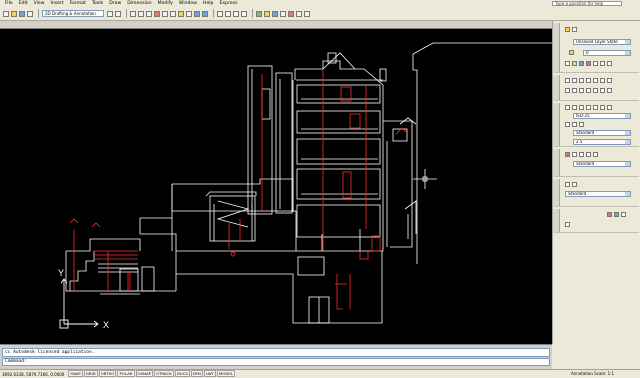  I want to click on erase-icon, so click(609, 214).